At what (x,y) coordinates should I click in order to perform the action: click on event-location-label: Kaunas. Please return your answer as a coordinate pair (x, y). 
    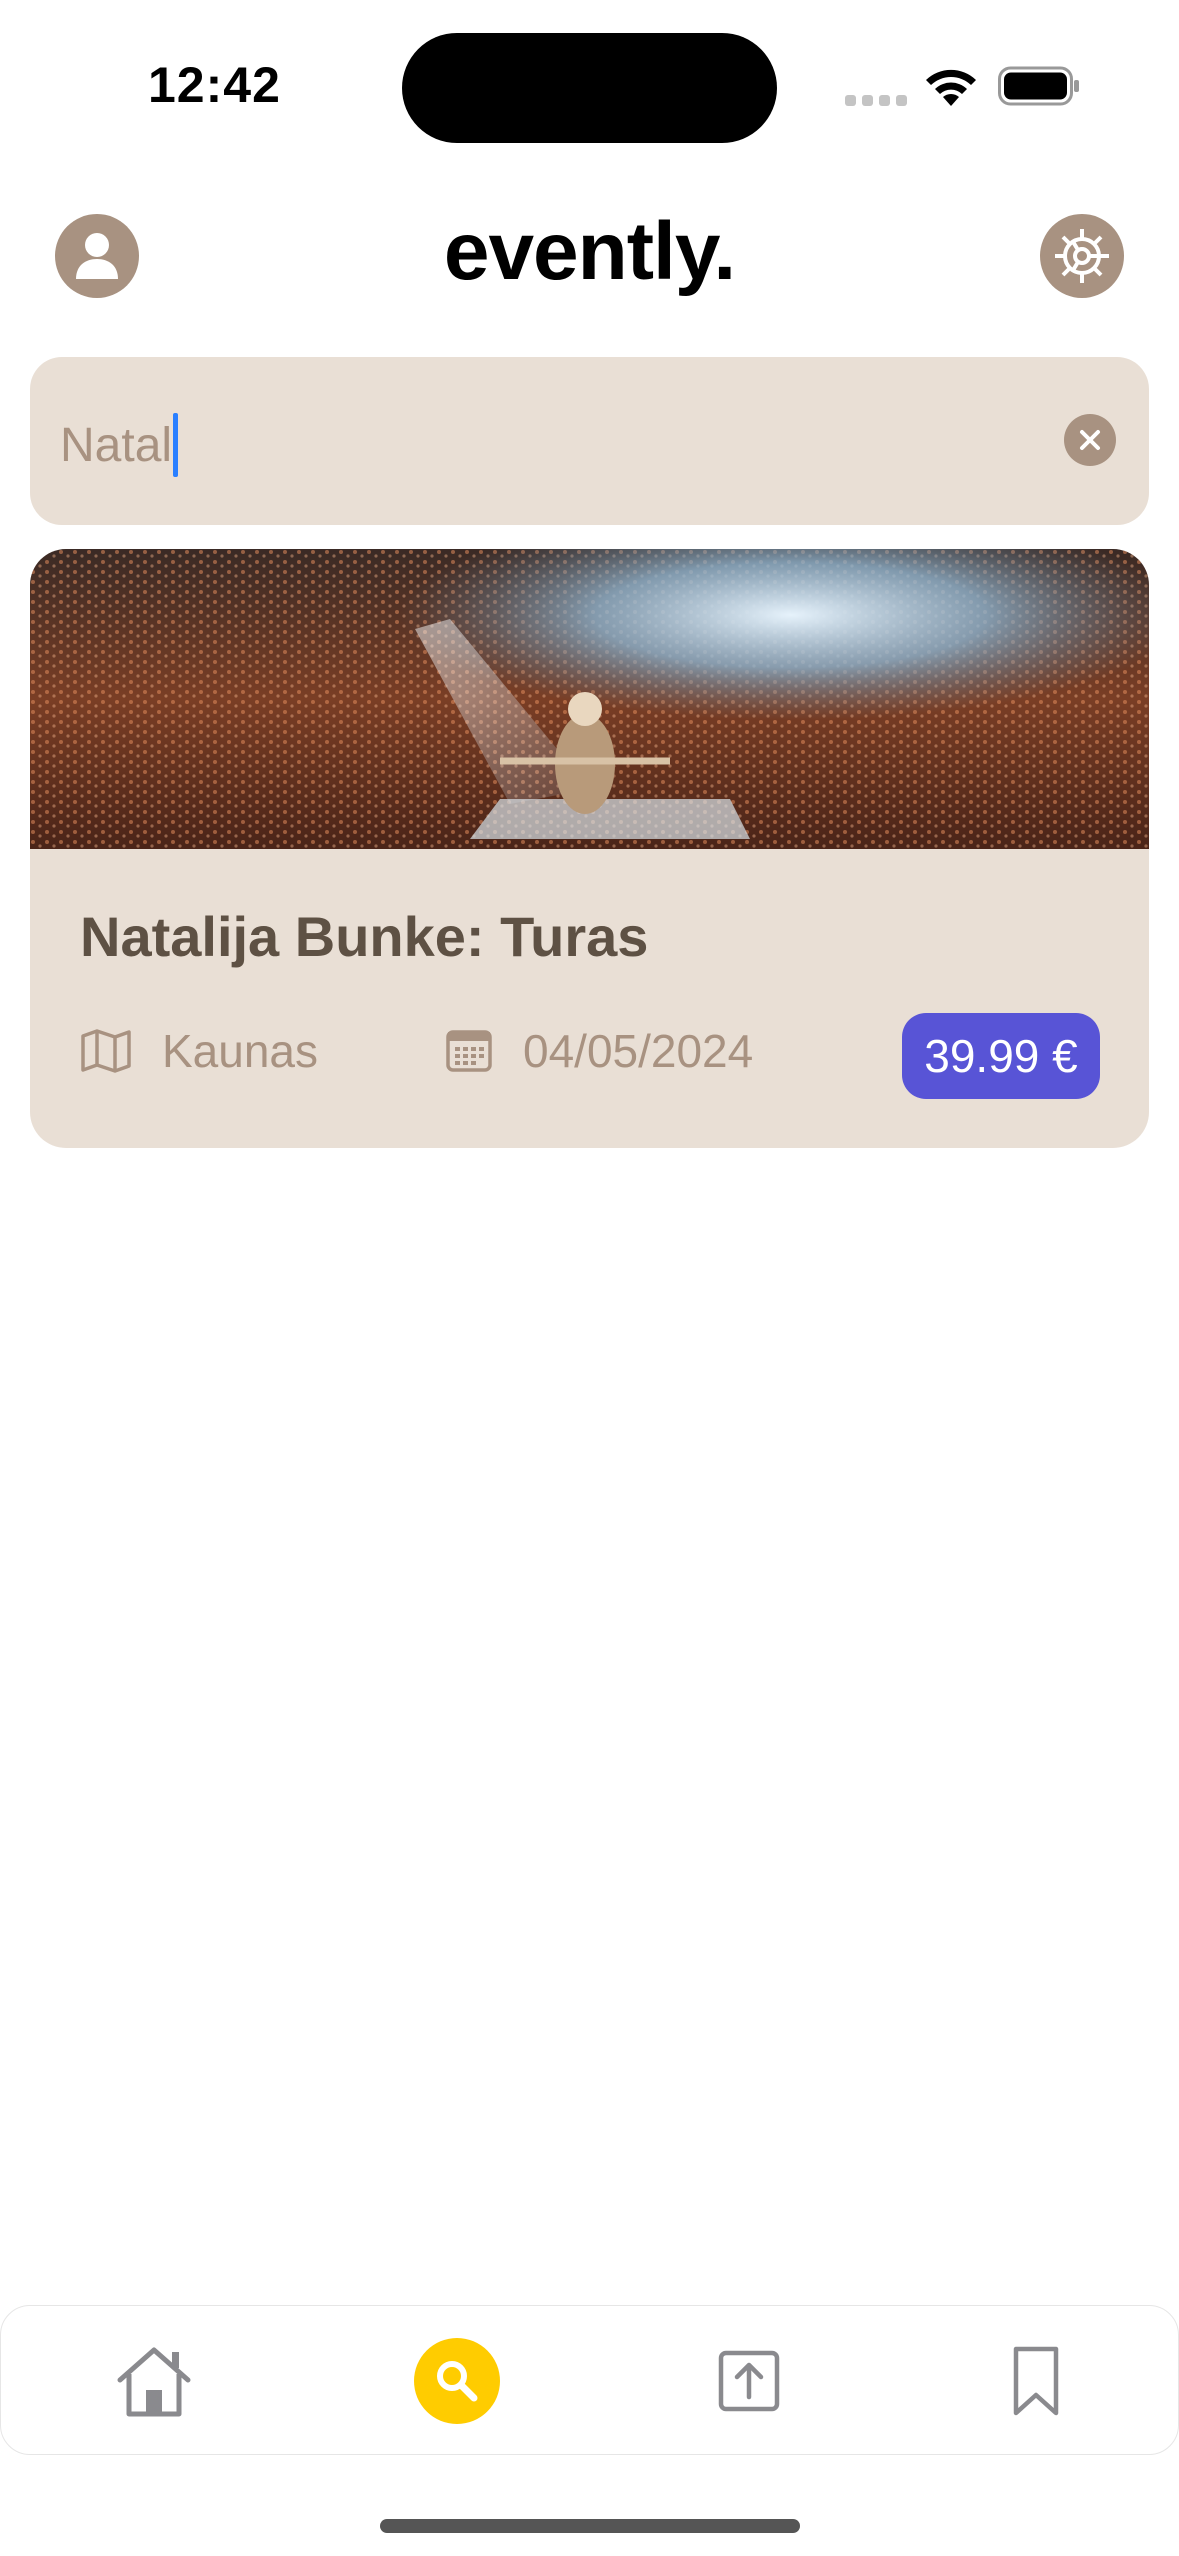
    Looking at the image, I should click on (240, 1051).